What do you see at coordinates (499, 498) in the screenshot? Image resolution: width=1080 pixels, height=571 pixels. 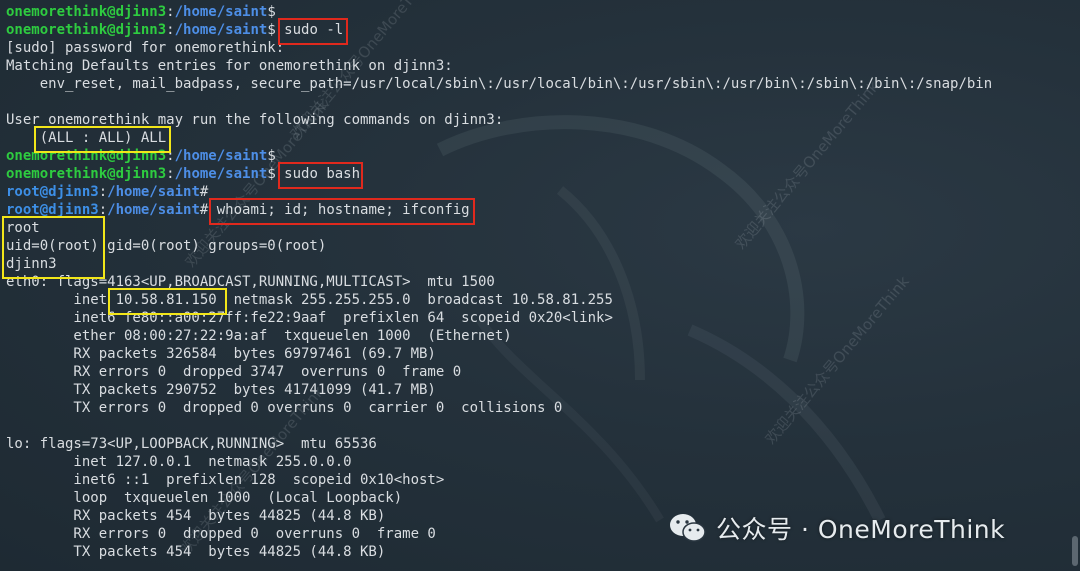 I see `terminal-line: loop txqueuelen 1000 (Local Loopback)` at bounding box center [499, 498].